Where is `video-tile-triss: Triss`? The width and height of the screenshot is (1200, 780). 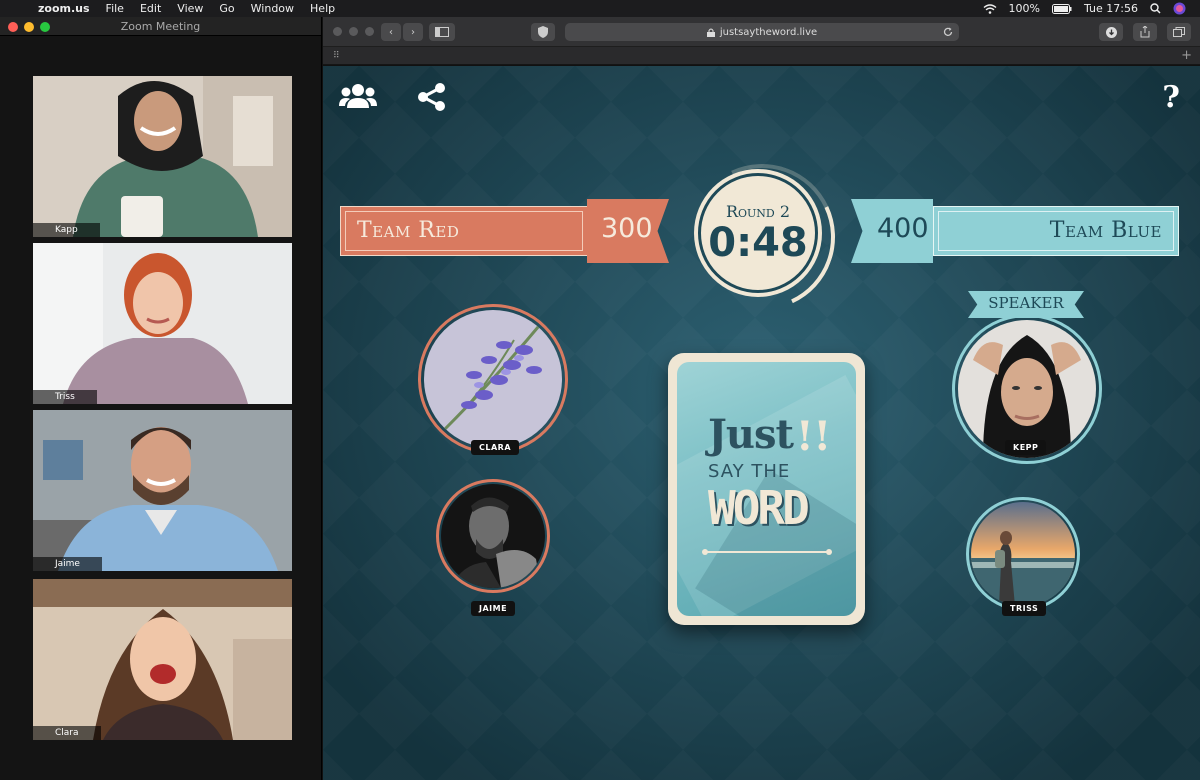 video-tile-triss: Triss is located at coordinates (162, 323).